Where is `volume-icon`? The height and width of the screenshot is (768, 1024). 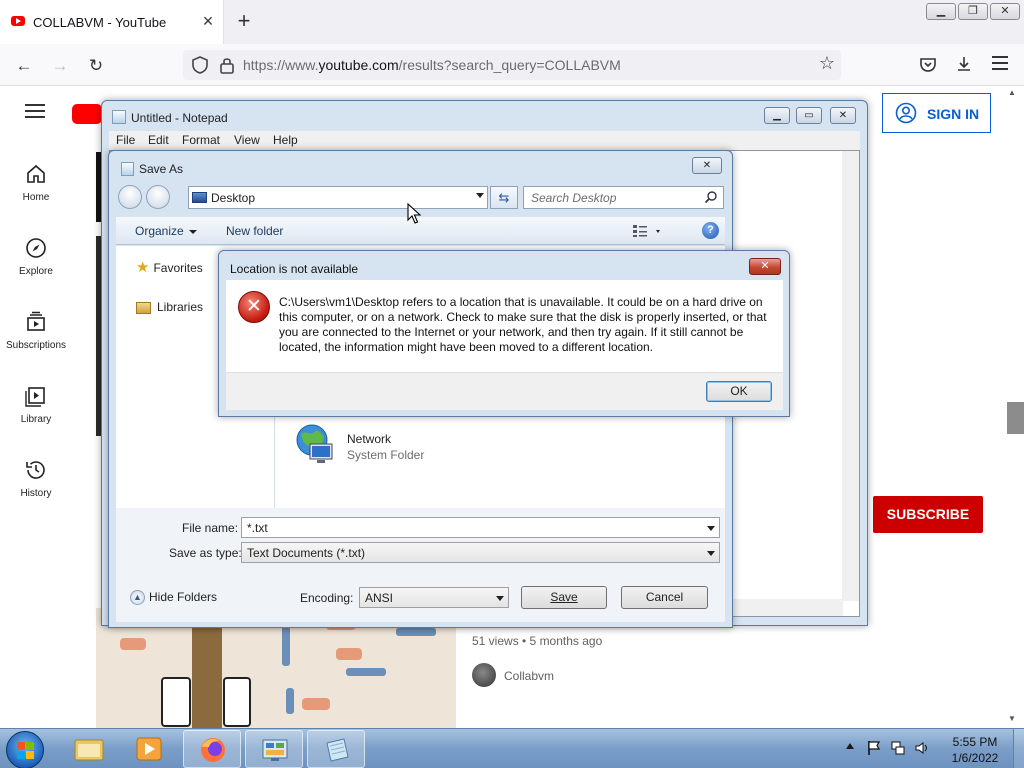
volume-icon is located at coordinates (922, 748).